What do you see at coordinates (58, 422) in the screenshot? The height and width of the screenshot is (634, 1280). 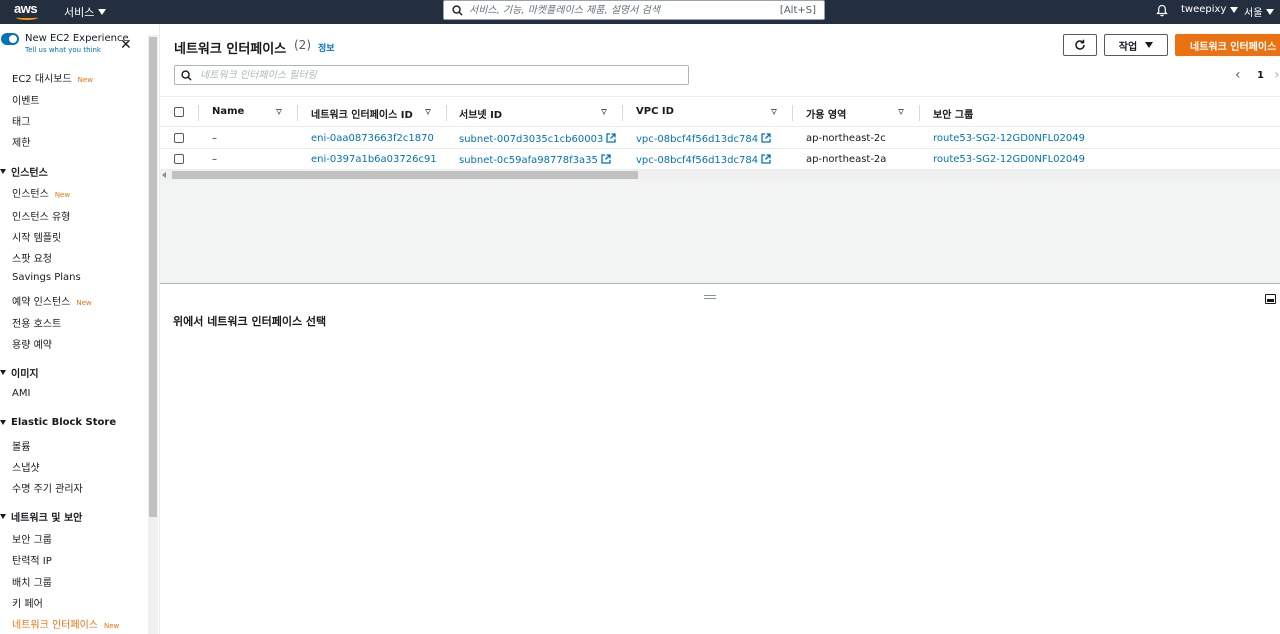 I see `sidebar-section-ebs: Elastic Block Store` at bounding box center [58, 422].